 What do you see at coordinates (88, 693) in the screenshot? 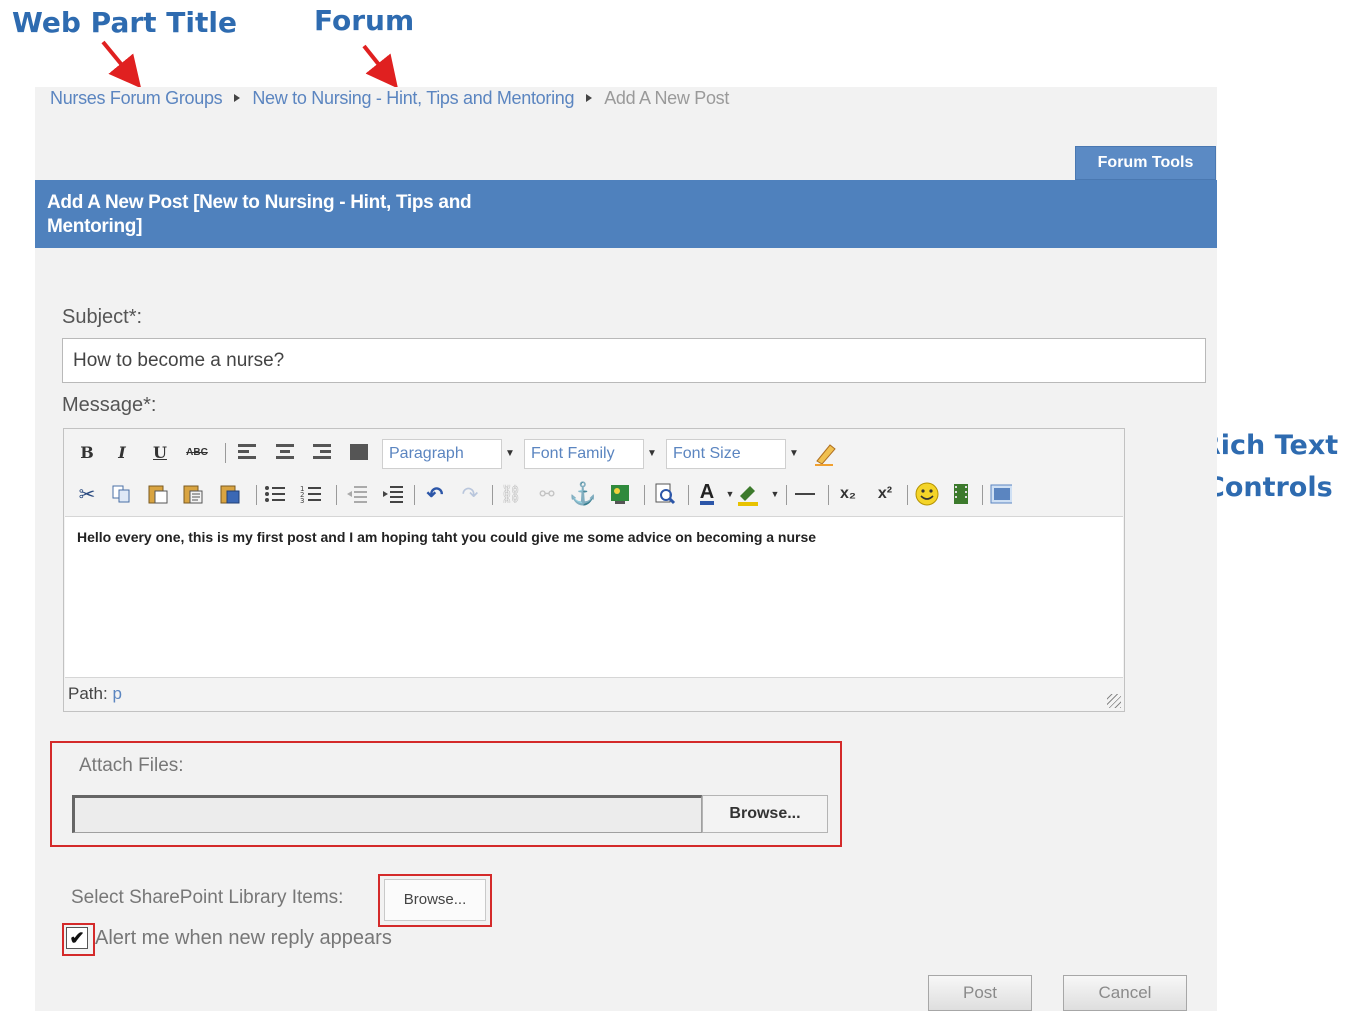
I see `path-label: Path:` at bounding box center [88, 693].